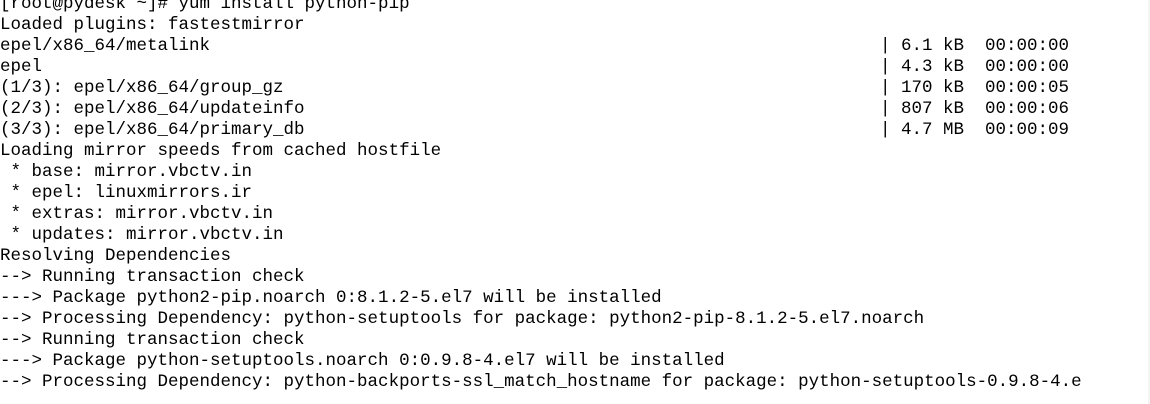 This screenshot has height=404, width=1150. Describe the element at coordinates (116, 256) in the screenshot. I see `terminal-line: Resolving Dependencies` at that location.